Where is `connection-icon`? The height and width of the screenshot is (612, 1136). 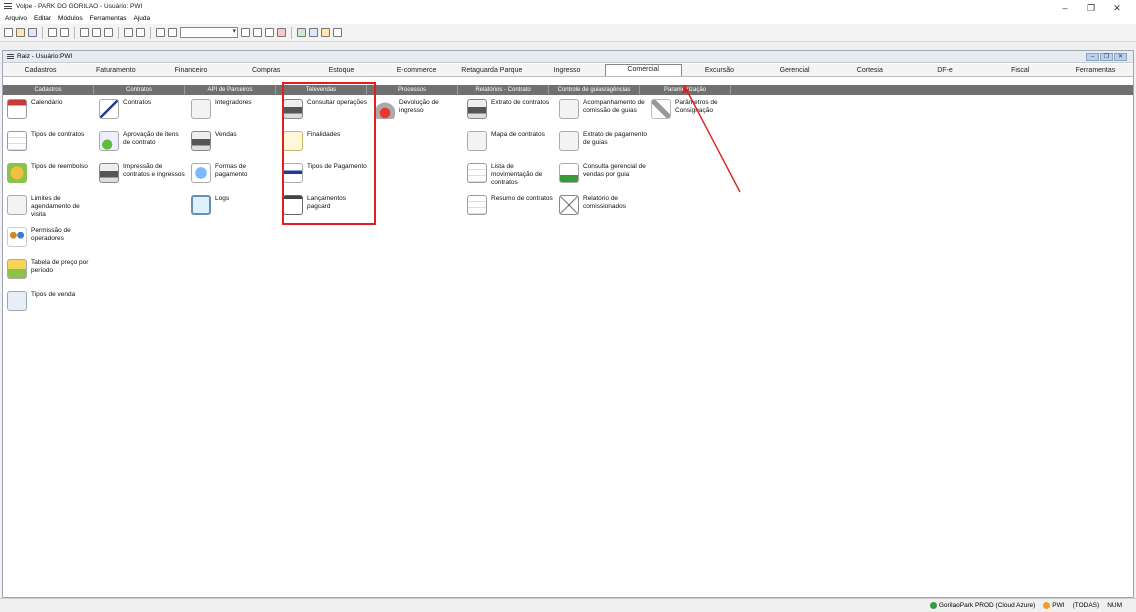 connection-icon is located at coordinates (933, 605).